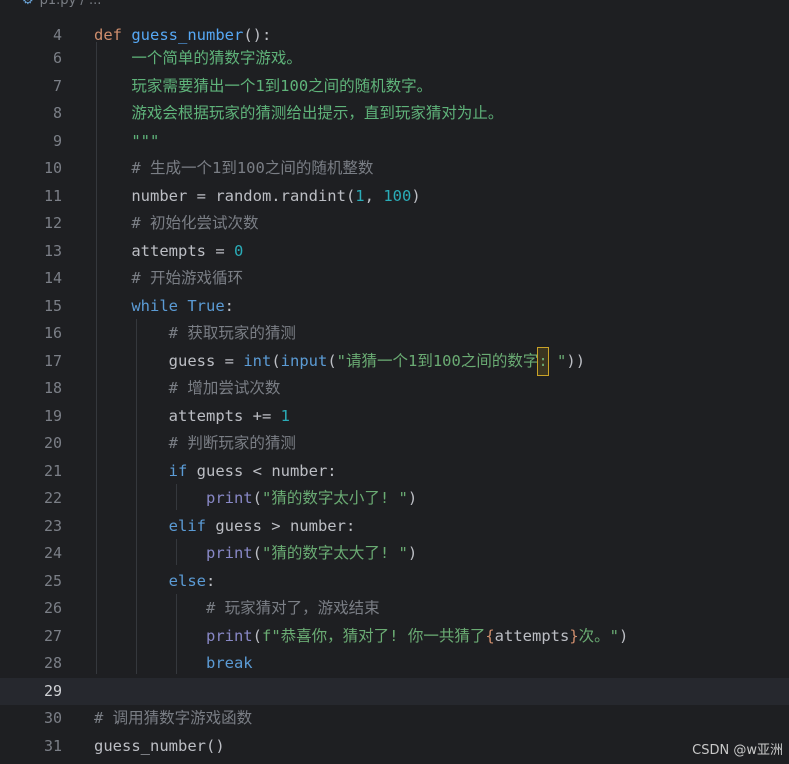 Image resolution: width=789 pixels, height=764 pixels. I want to click on line-number: 9, so click(57, 140).